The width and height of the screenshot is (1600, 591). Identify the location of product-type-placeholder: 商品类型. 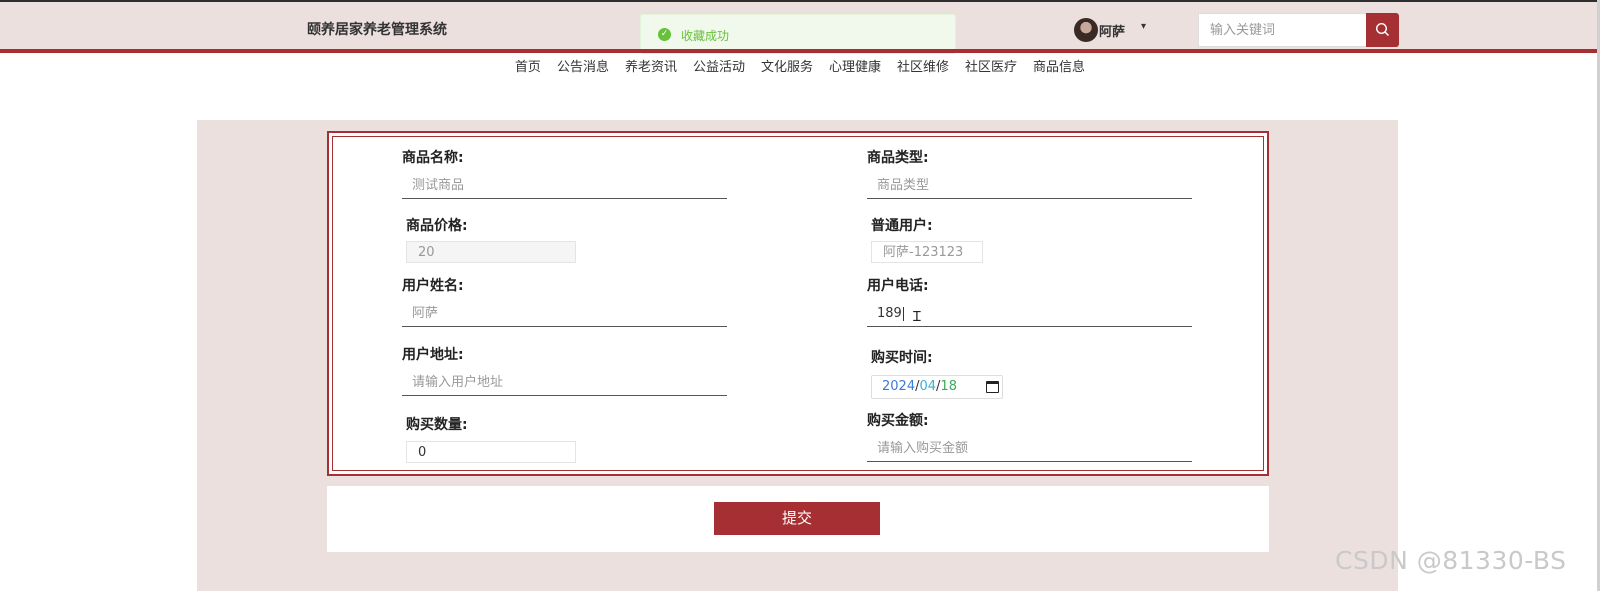
(903, 185).